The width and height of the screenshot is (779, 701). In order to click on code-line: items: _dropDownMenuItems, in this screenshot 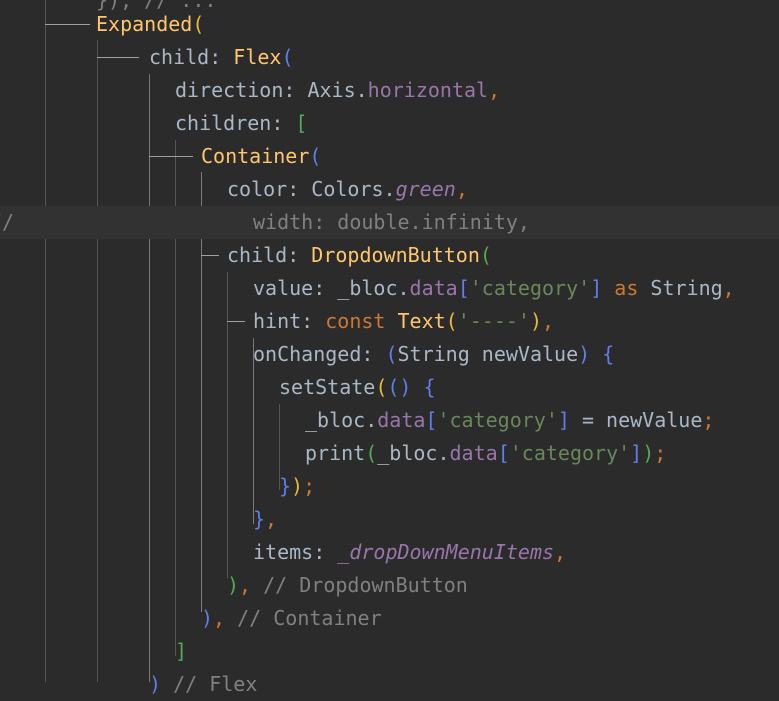, I will do `click(389, 552)`.